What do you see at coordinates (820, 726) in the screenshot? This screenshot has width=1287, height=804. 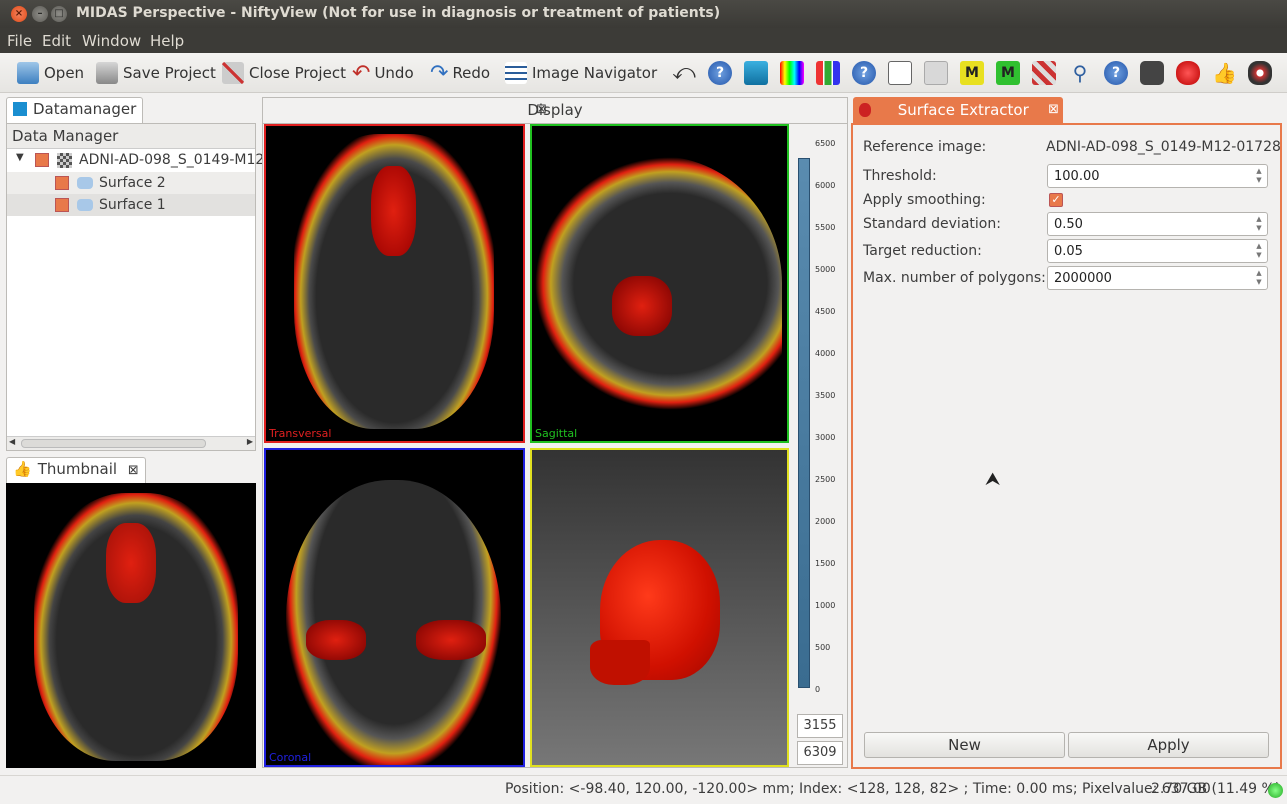 I see `level-input: 3155` at bounding box center [820, 726].